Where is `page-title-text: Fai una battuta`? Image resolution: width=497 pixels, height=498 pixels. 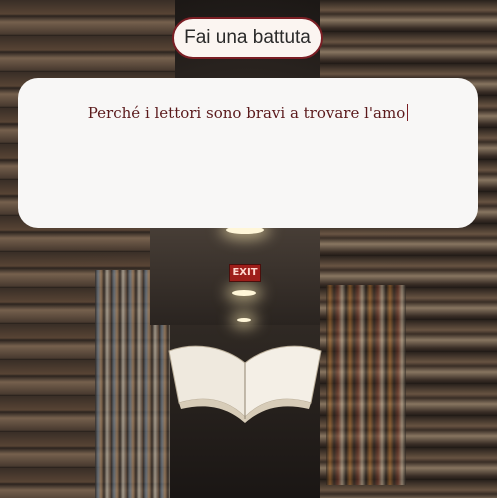
page-title-text: Fai una battuta is located at coordinates (247, 37).